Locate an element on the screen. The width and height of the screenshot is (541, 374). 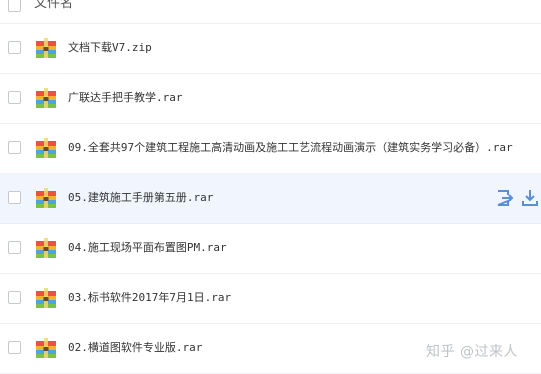
file-name: 文档下载V7.zip is located at coordinates (110, 48).